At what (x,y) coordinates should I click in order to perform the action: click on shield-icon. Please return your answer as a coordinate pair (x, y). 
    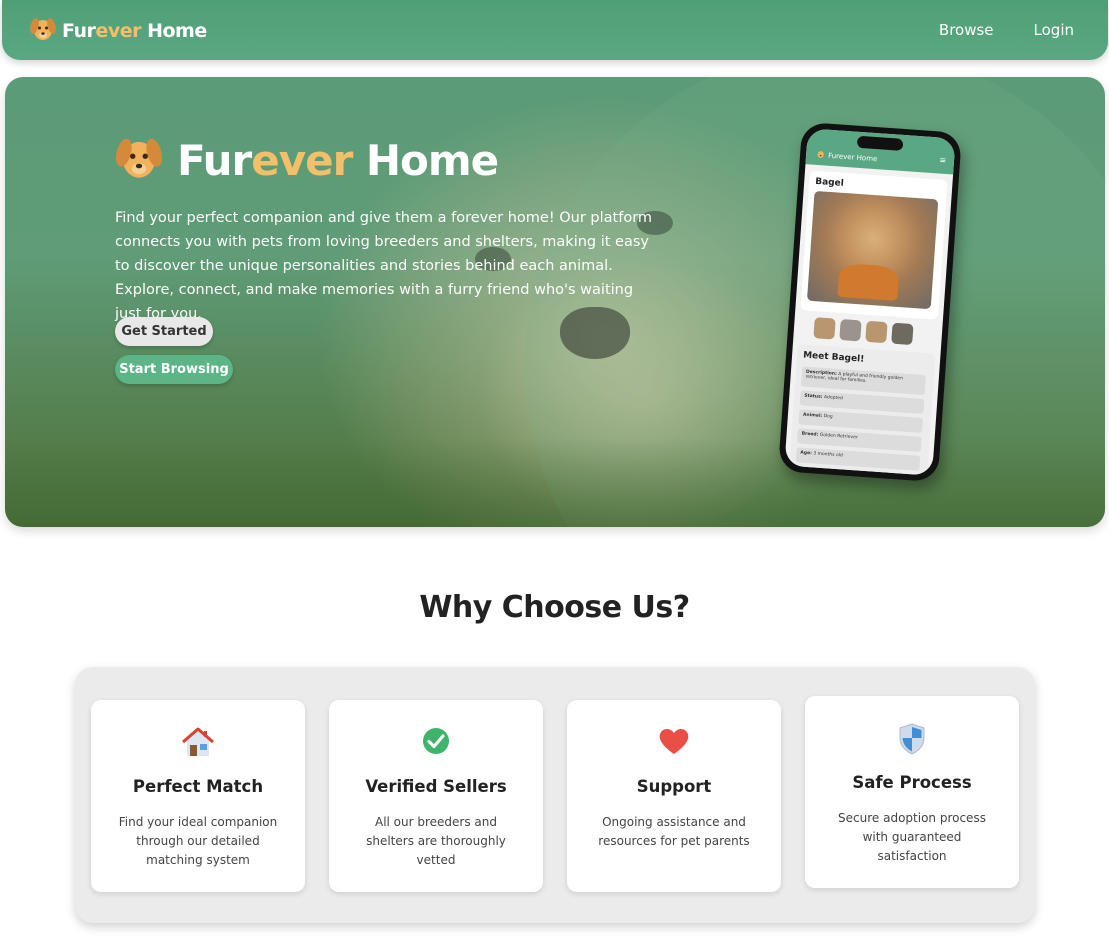
    Looking at the image, I should click on (912, 738).